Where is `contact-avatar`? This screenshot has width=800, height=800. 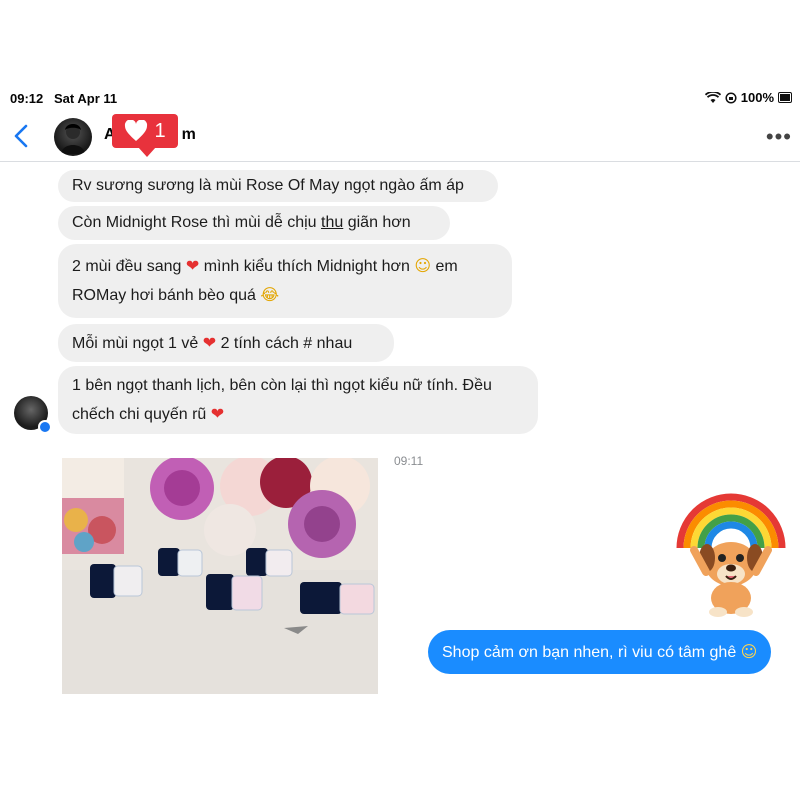
contact-avatar is located at coordinates (73, 137).